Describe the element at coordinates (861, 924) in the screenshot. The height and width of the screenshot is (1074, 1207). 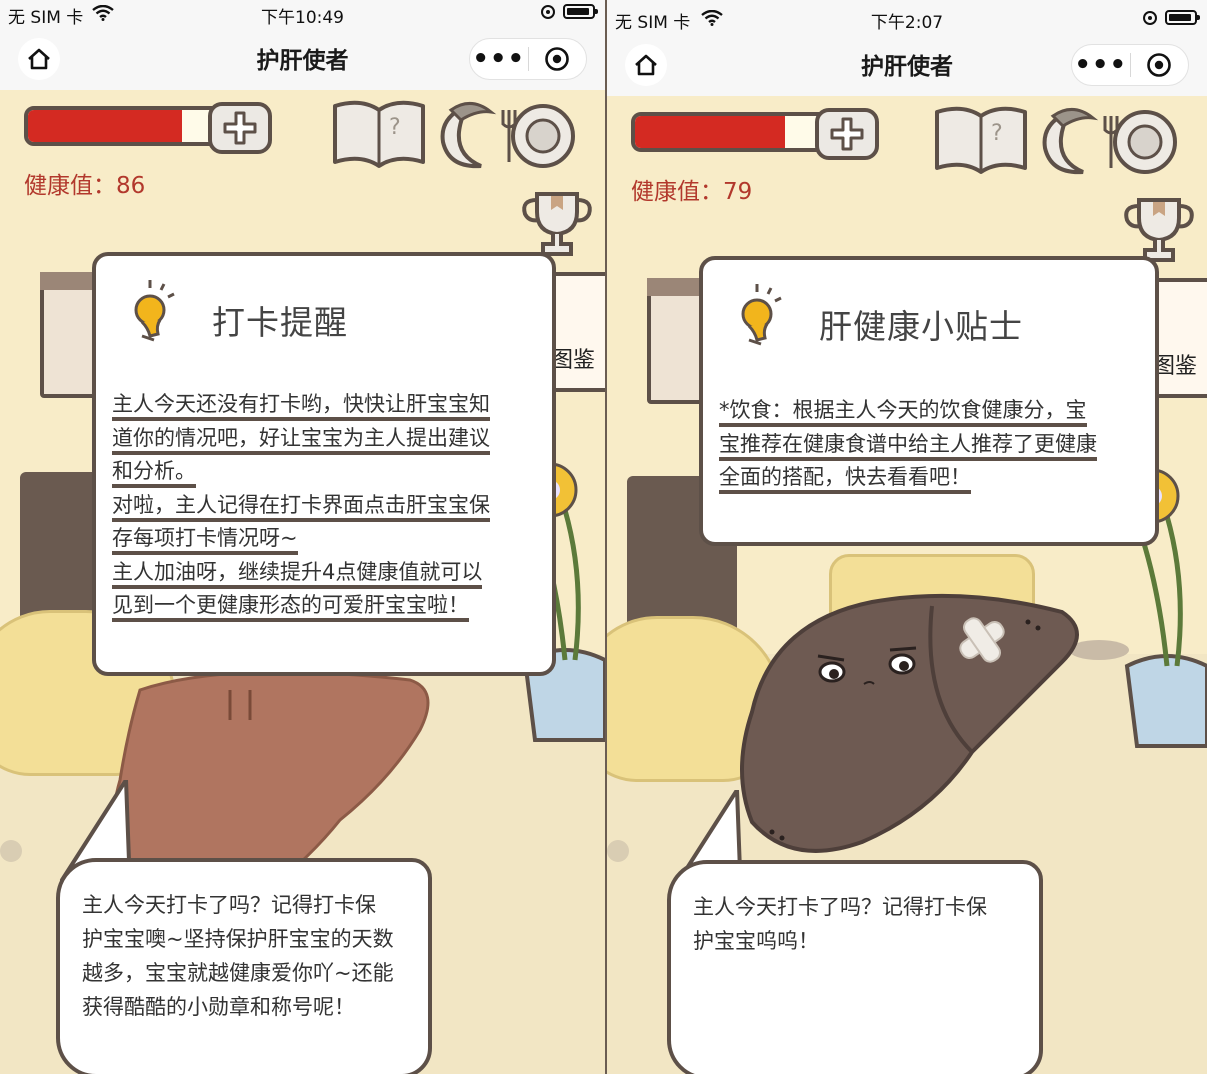
I see `speech-bubble-text: 主人今天打卡了吗？记得打卡保 护宝宝呜呜！` at that location.